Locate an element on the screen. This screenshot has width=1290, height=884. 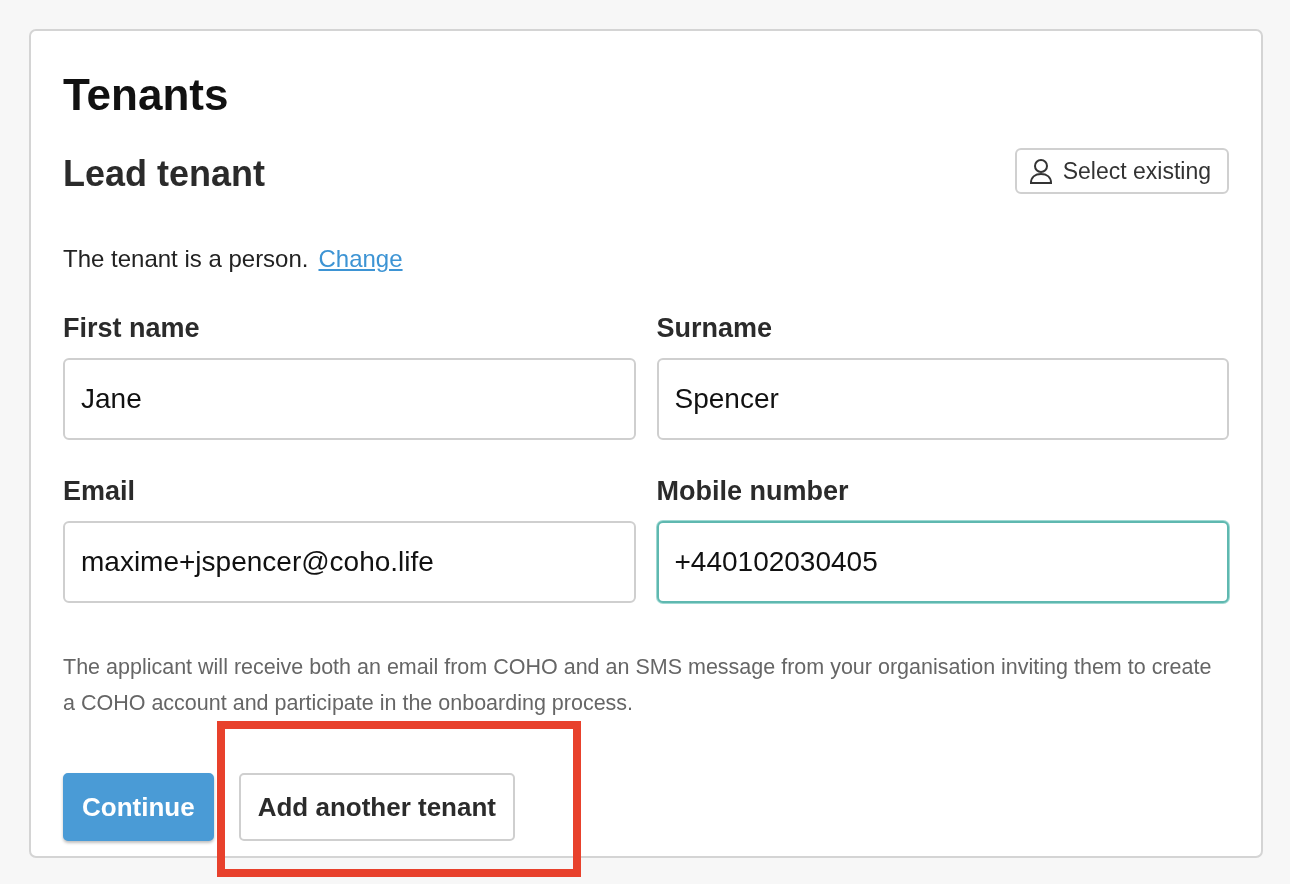
field-label: Surname is located at coordinates (715, 328).